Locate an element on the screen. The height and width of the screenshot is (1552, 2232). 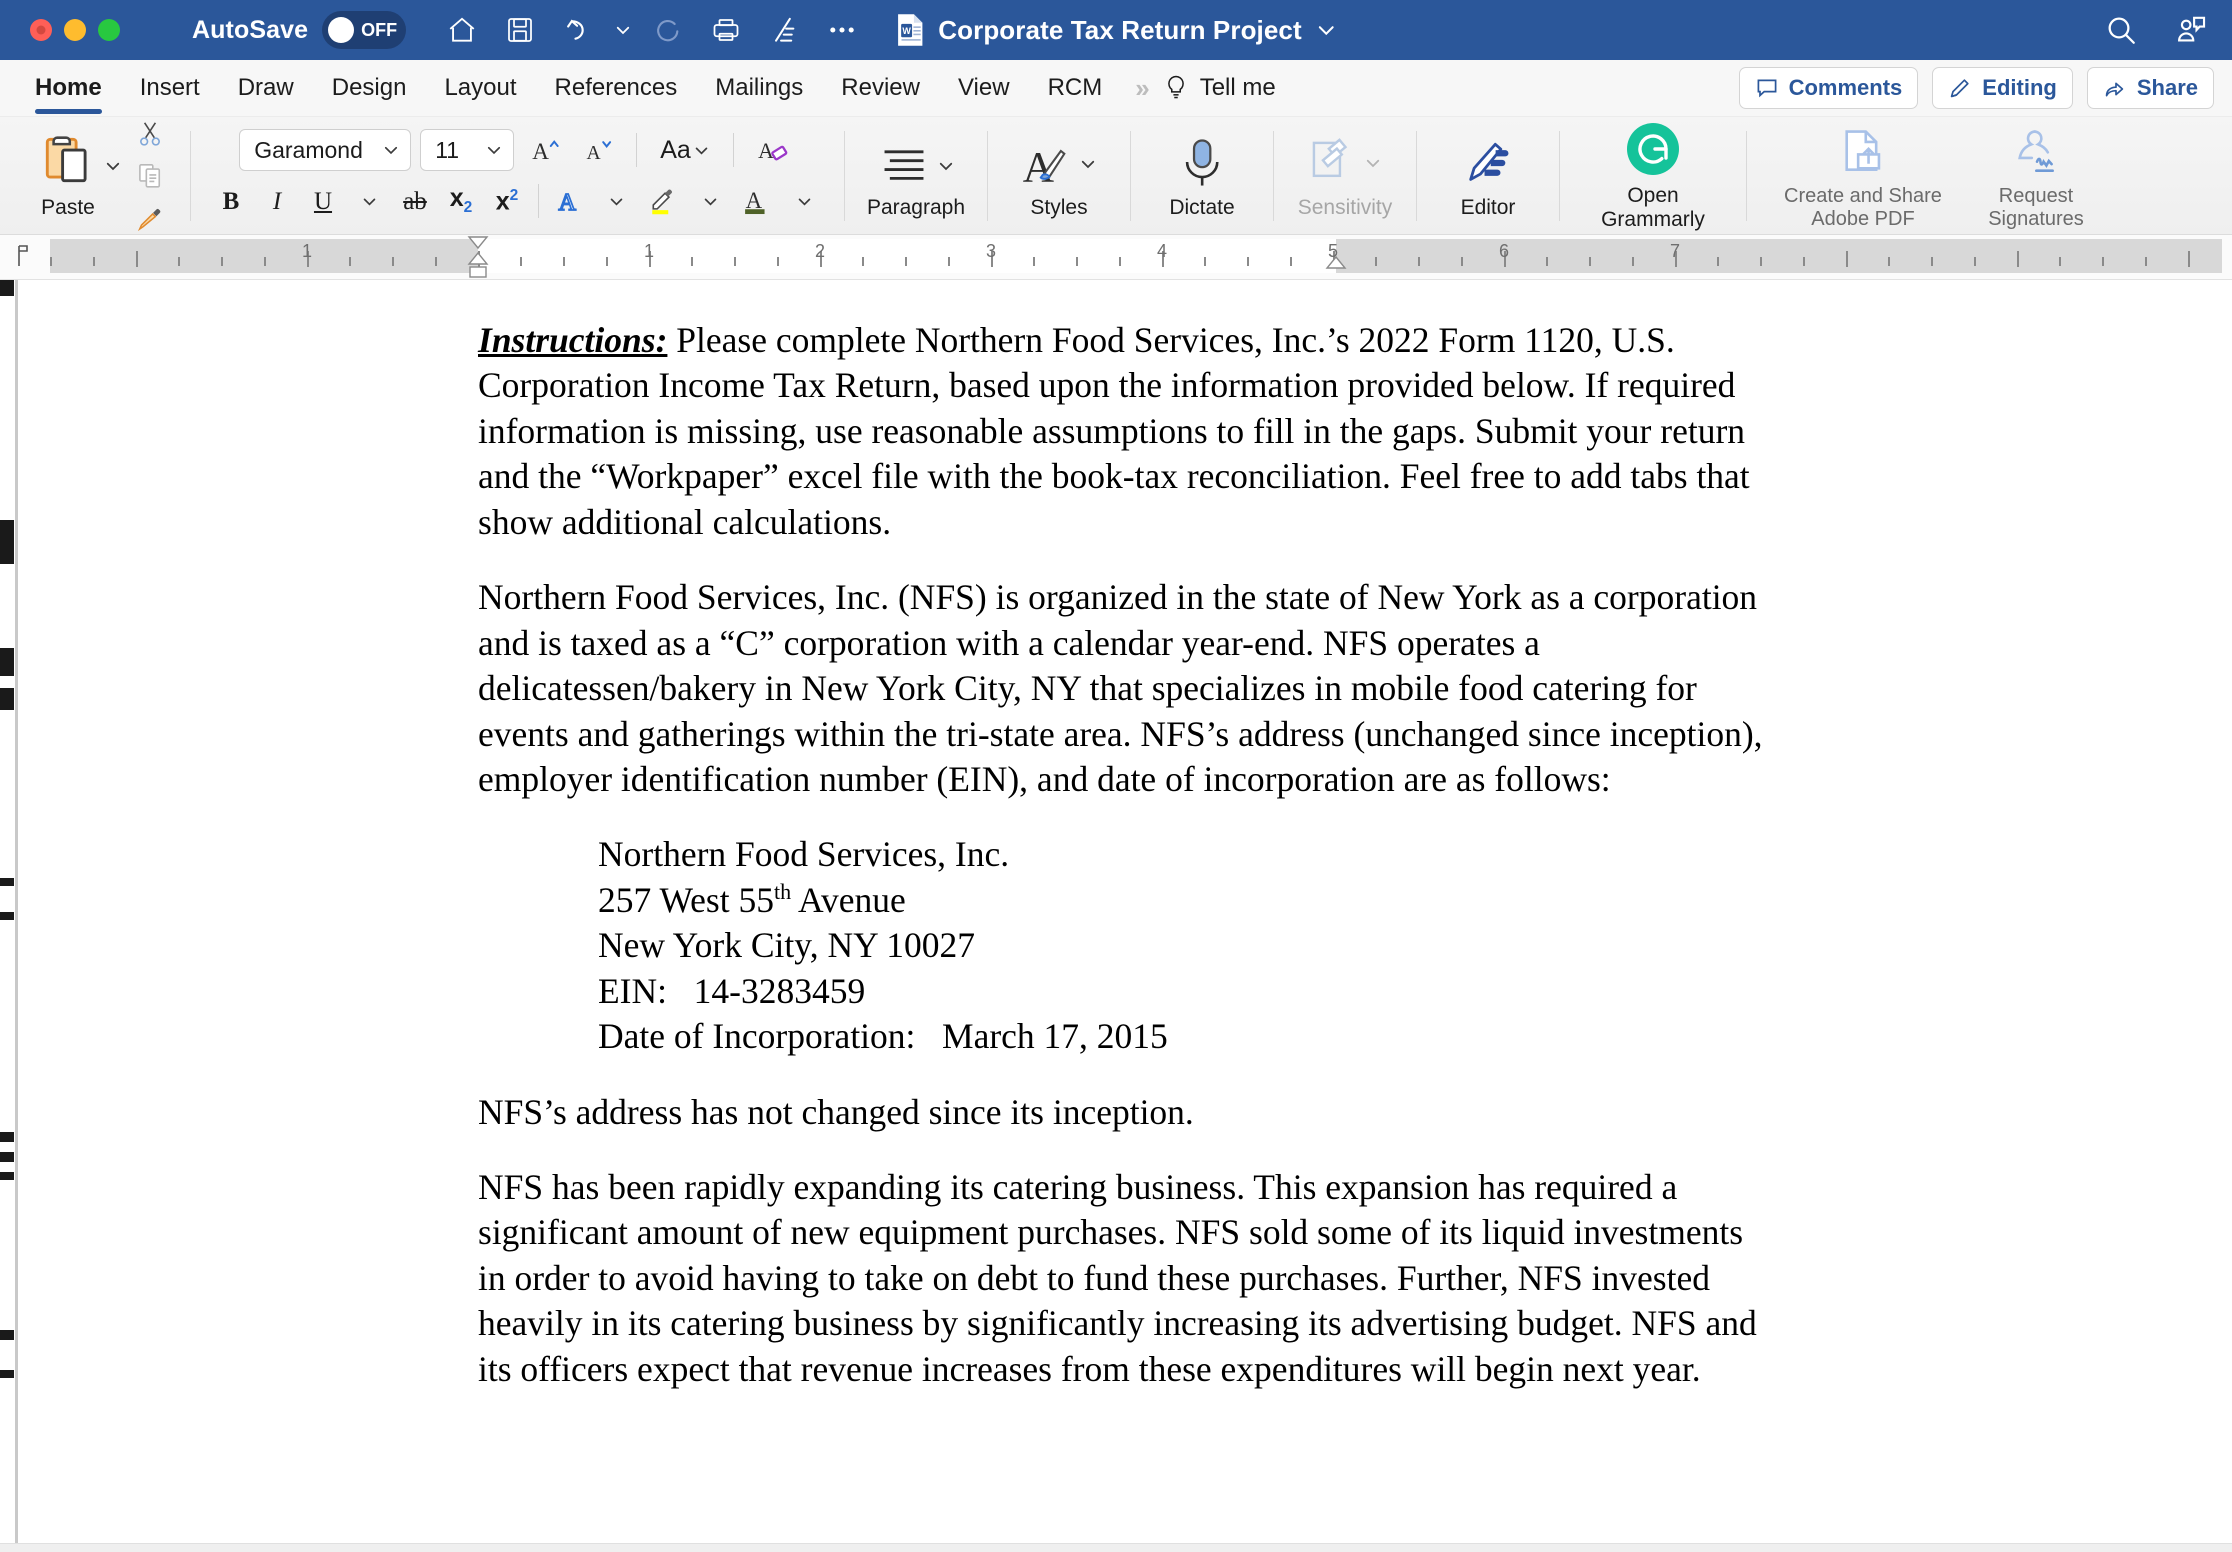
shrink-font-button: A is located at coordinates (598, 150).